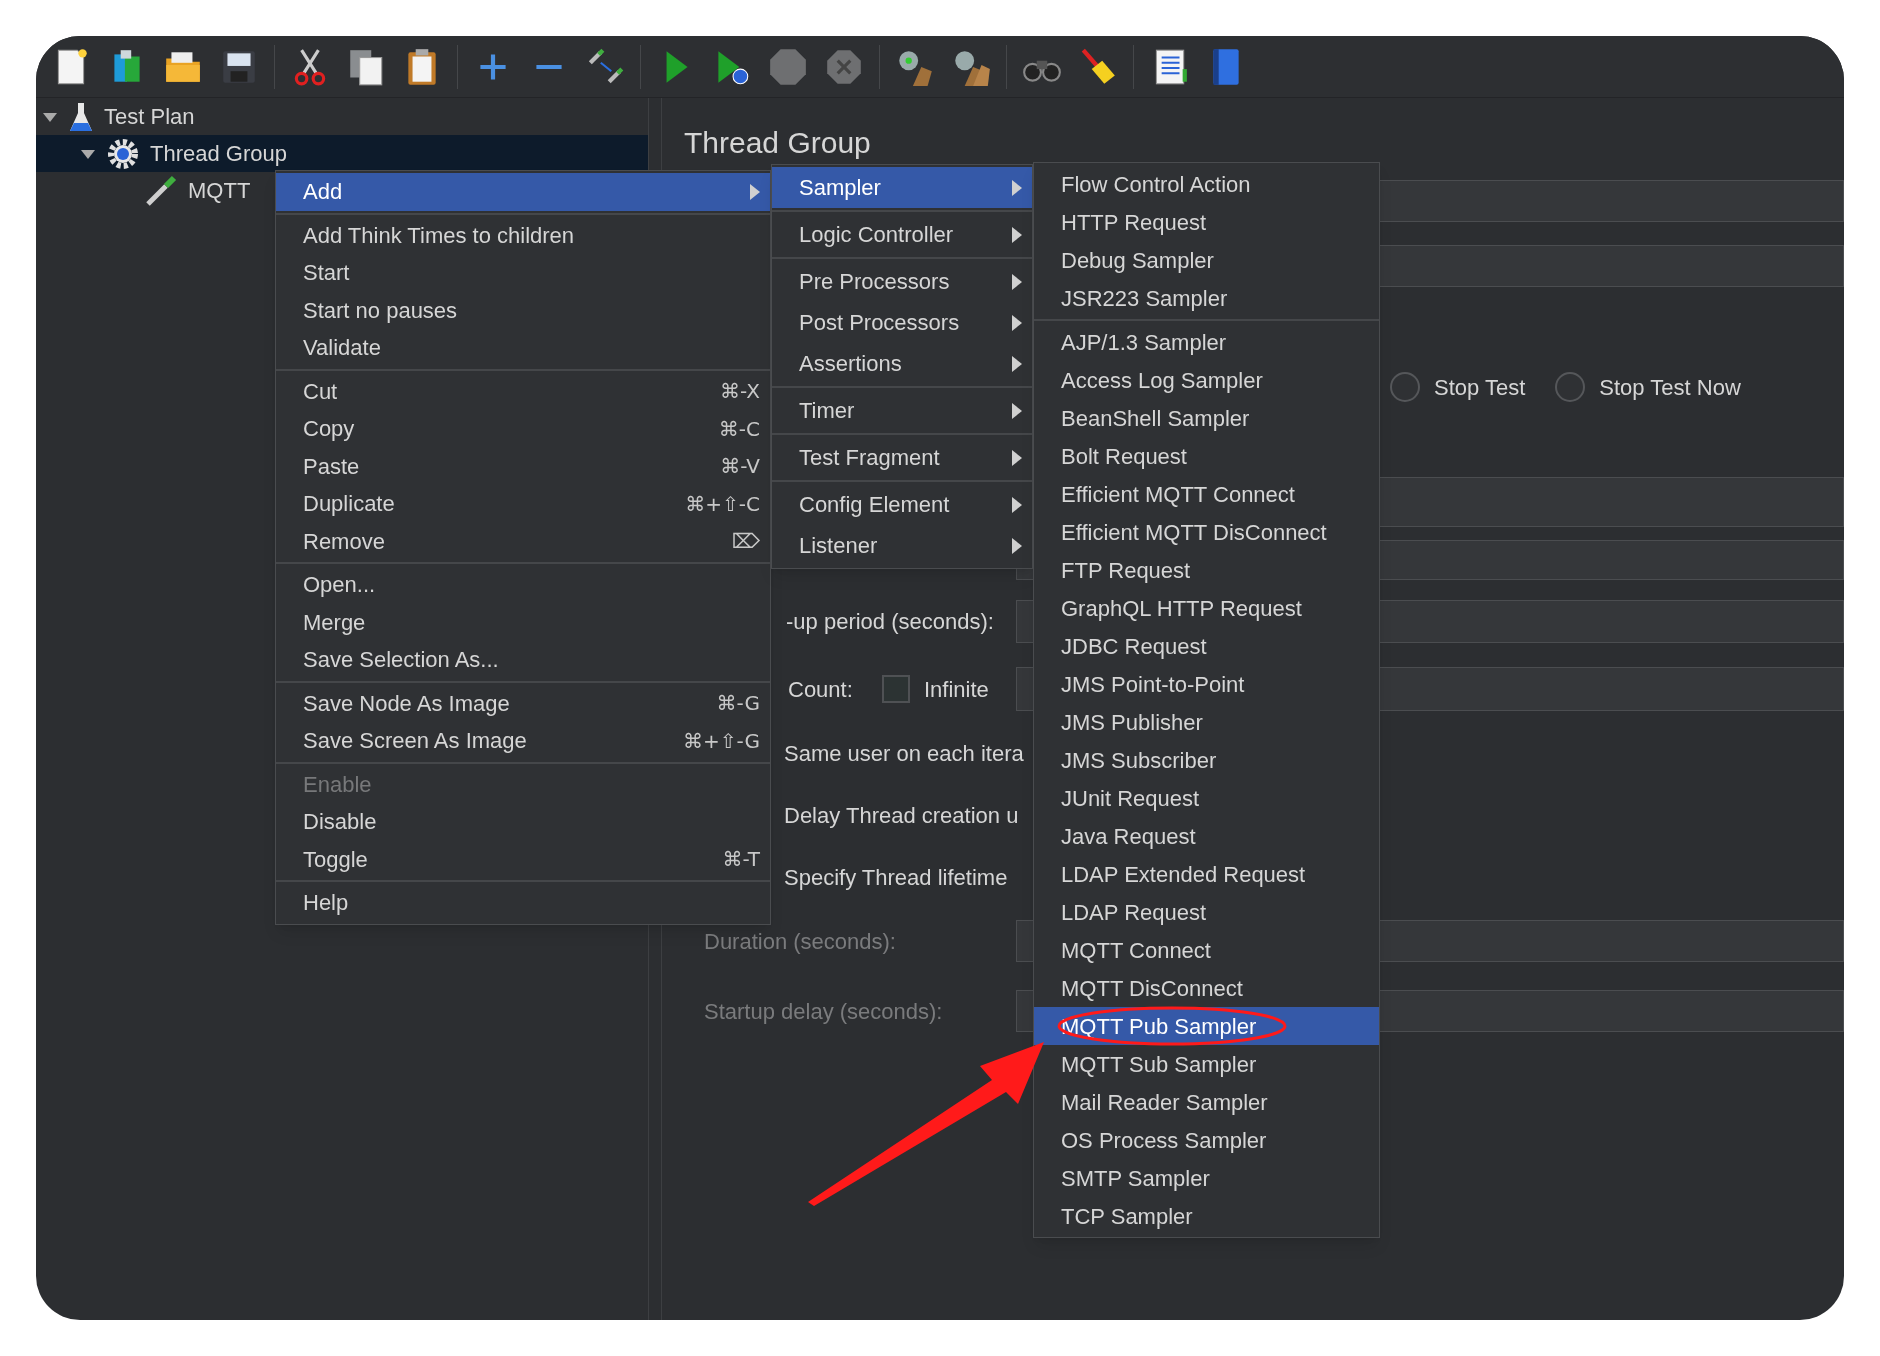  Describe the element at coordinates (740, 392) in the screenshot. I see `shortcut-label: ⌘-X` at that location.